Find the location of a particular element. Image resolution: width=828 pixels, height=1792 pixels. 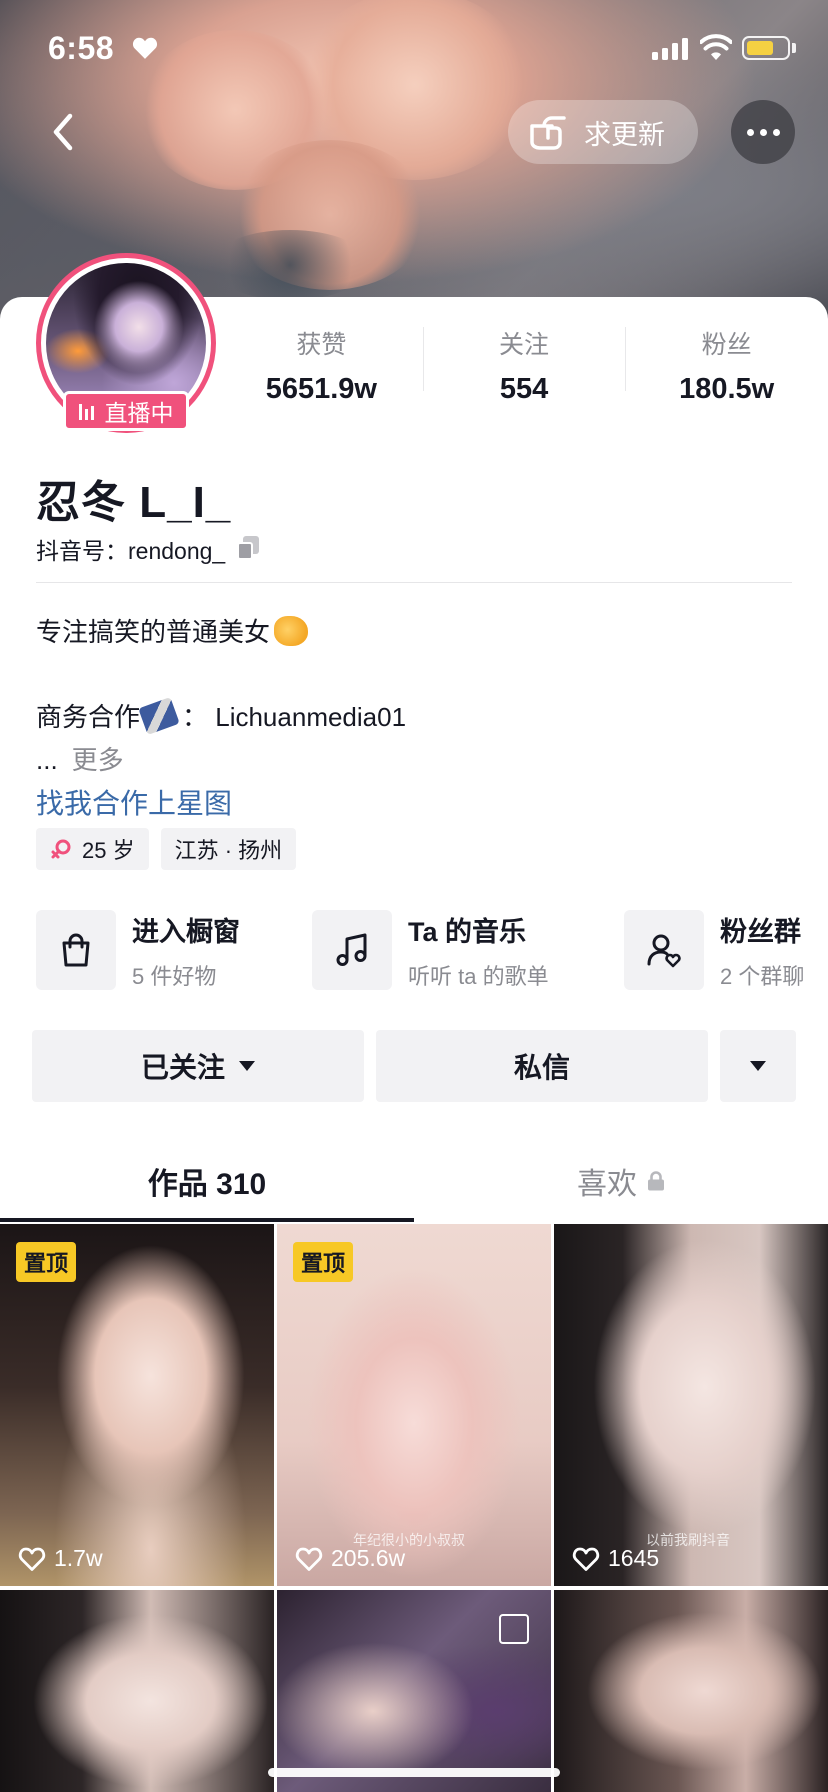

entry-subtitle: 2 个群聊 is located at coordinates (762, 976).